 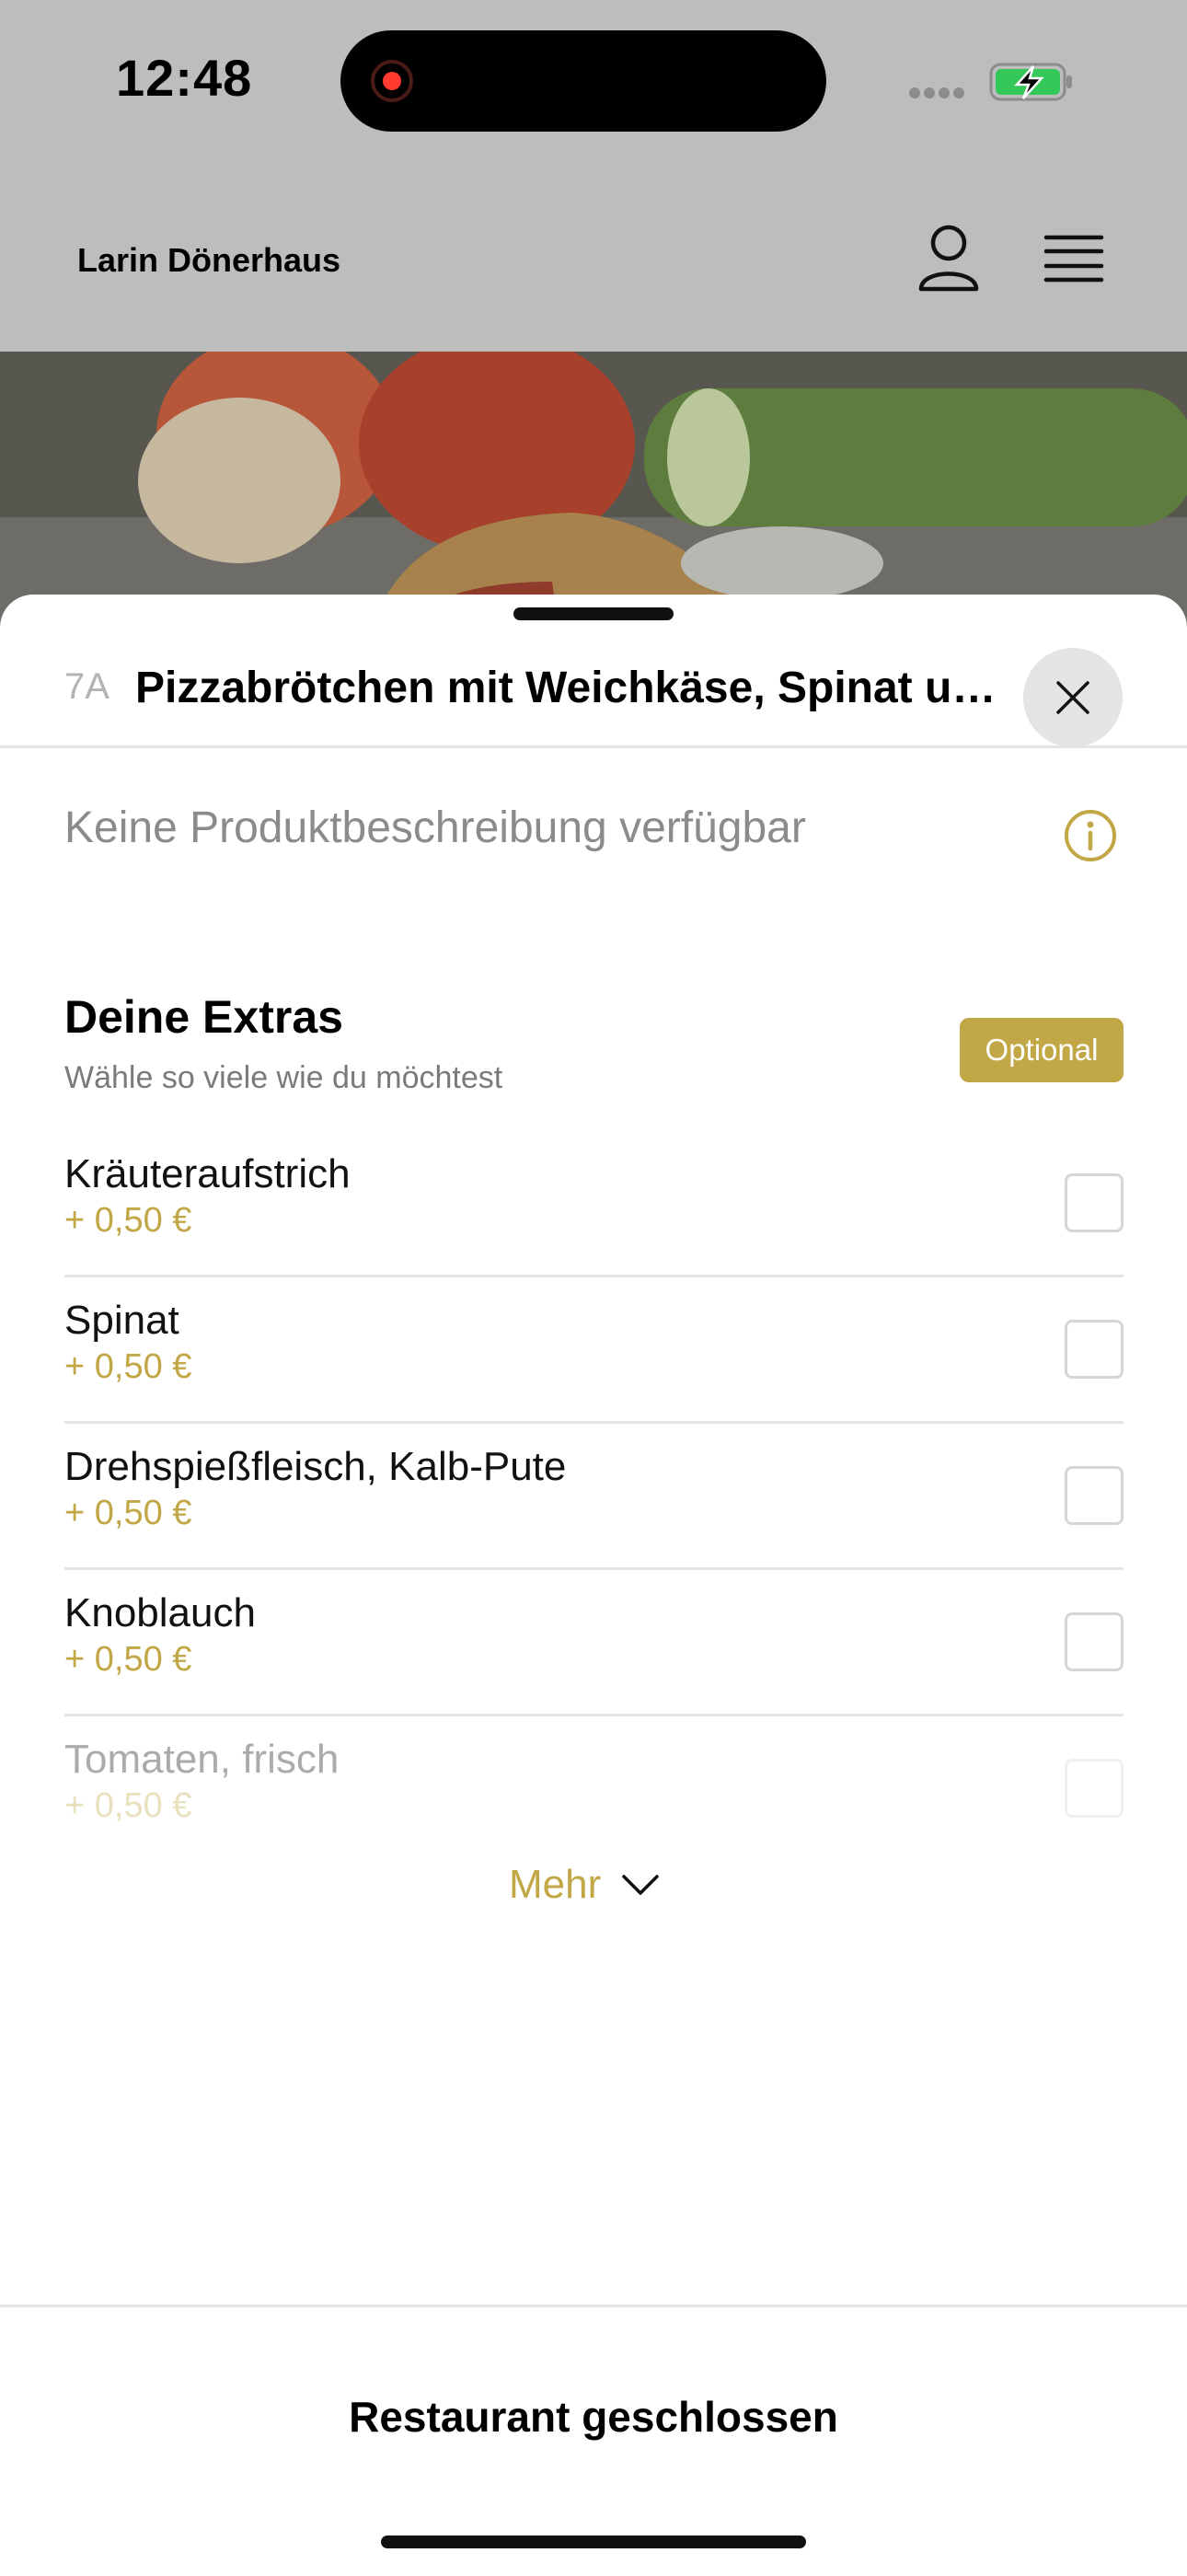 I want to click on info-icon, so click(x=1090, y=835).